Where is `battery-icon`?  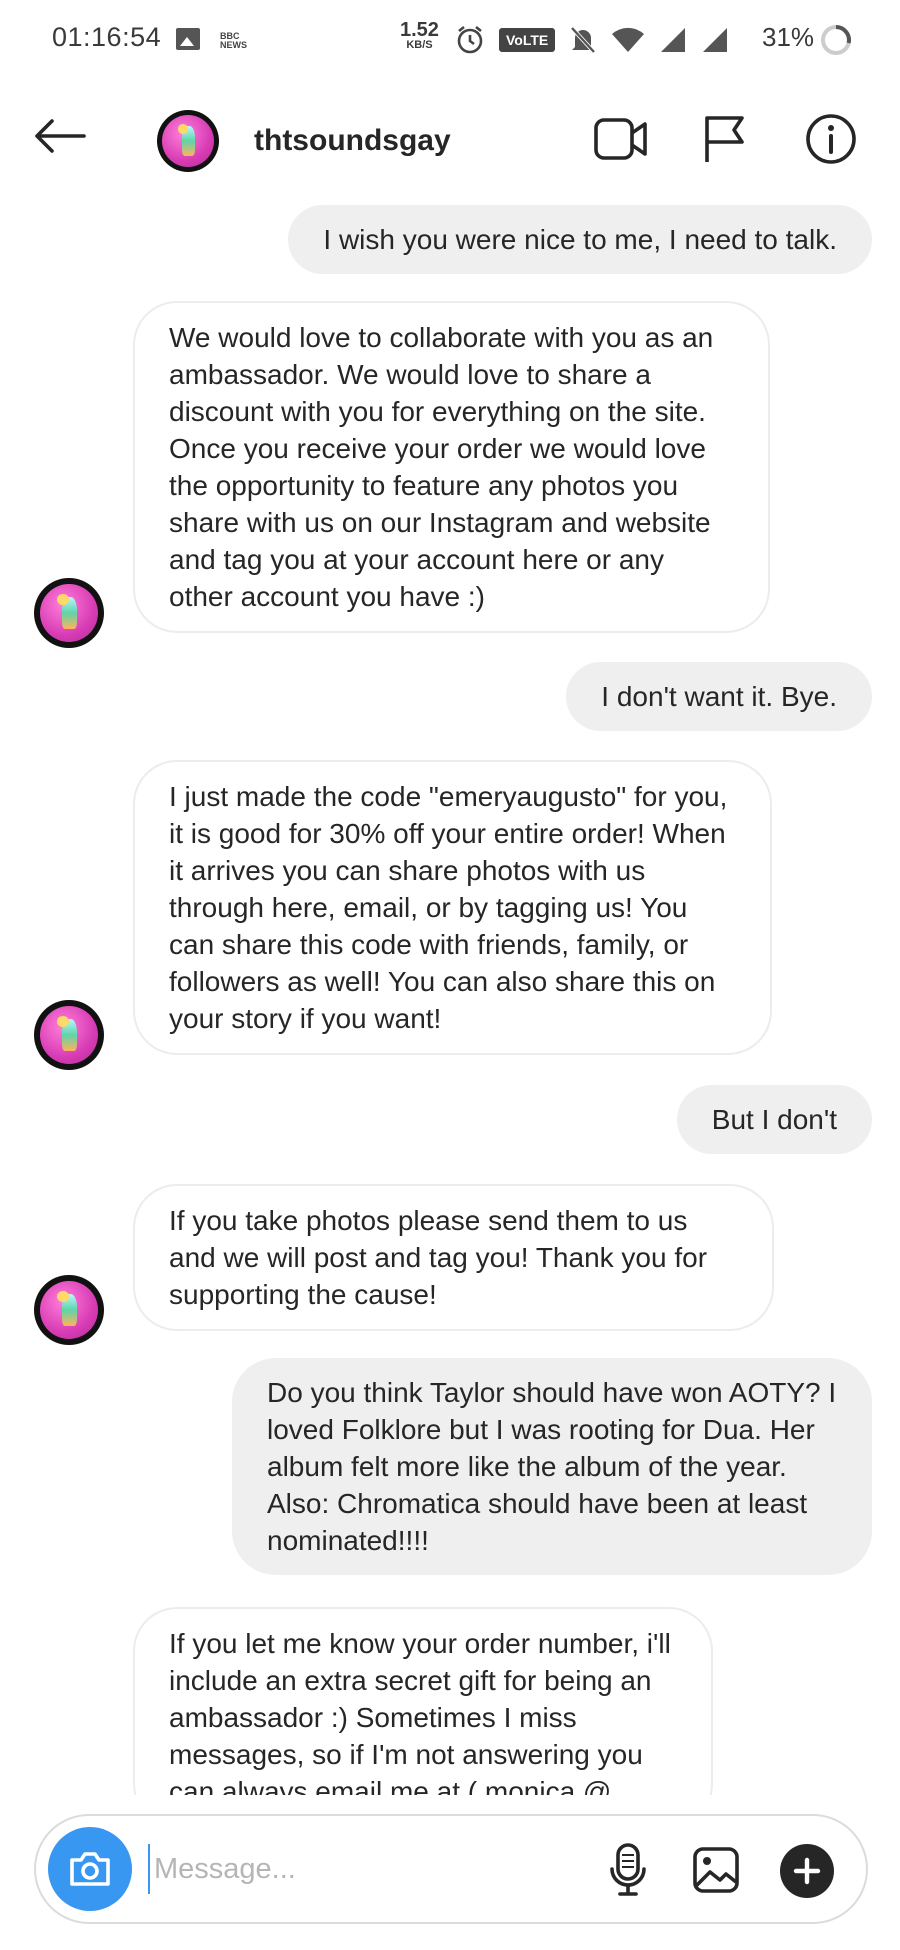
battery-icon is located at coordinates (836, 40).